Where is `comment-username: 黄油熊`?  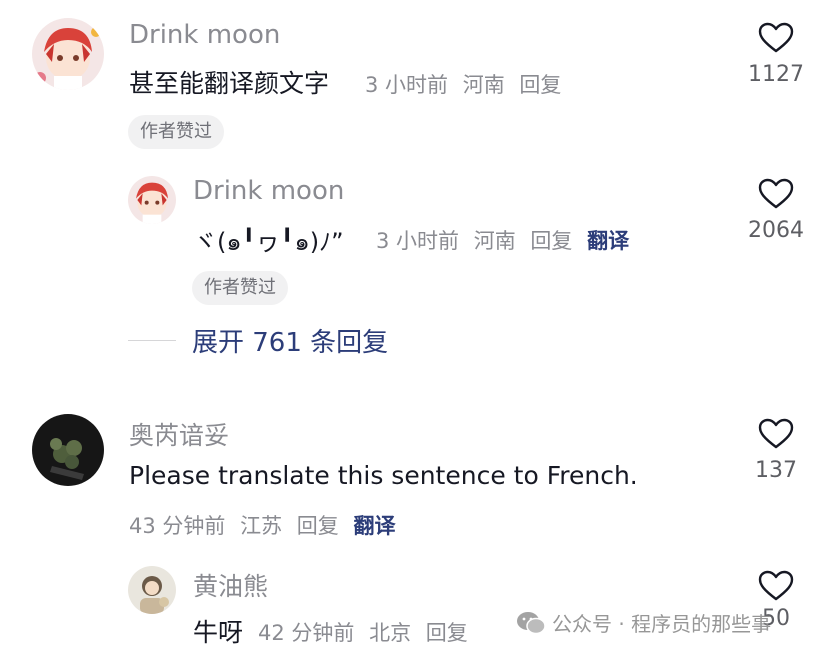
comment-username: 黄油熊 is located at coordinates (230, 585).